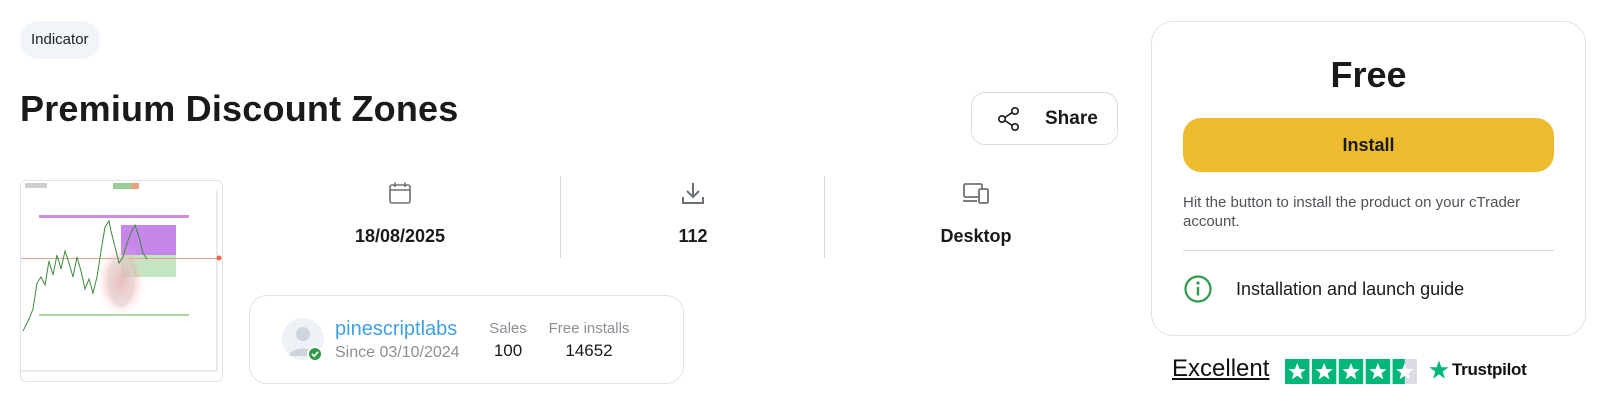  What do you see at coordinates (1368, 145) in the screenshot?
I see `install-button: Install` at bounding box center [1368, 145].